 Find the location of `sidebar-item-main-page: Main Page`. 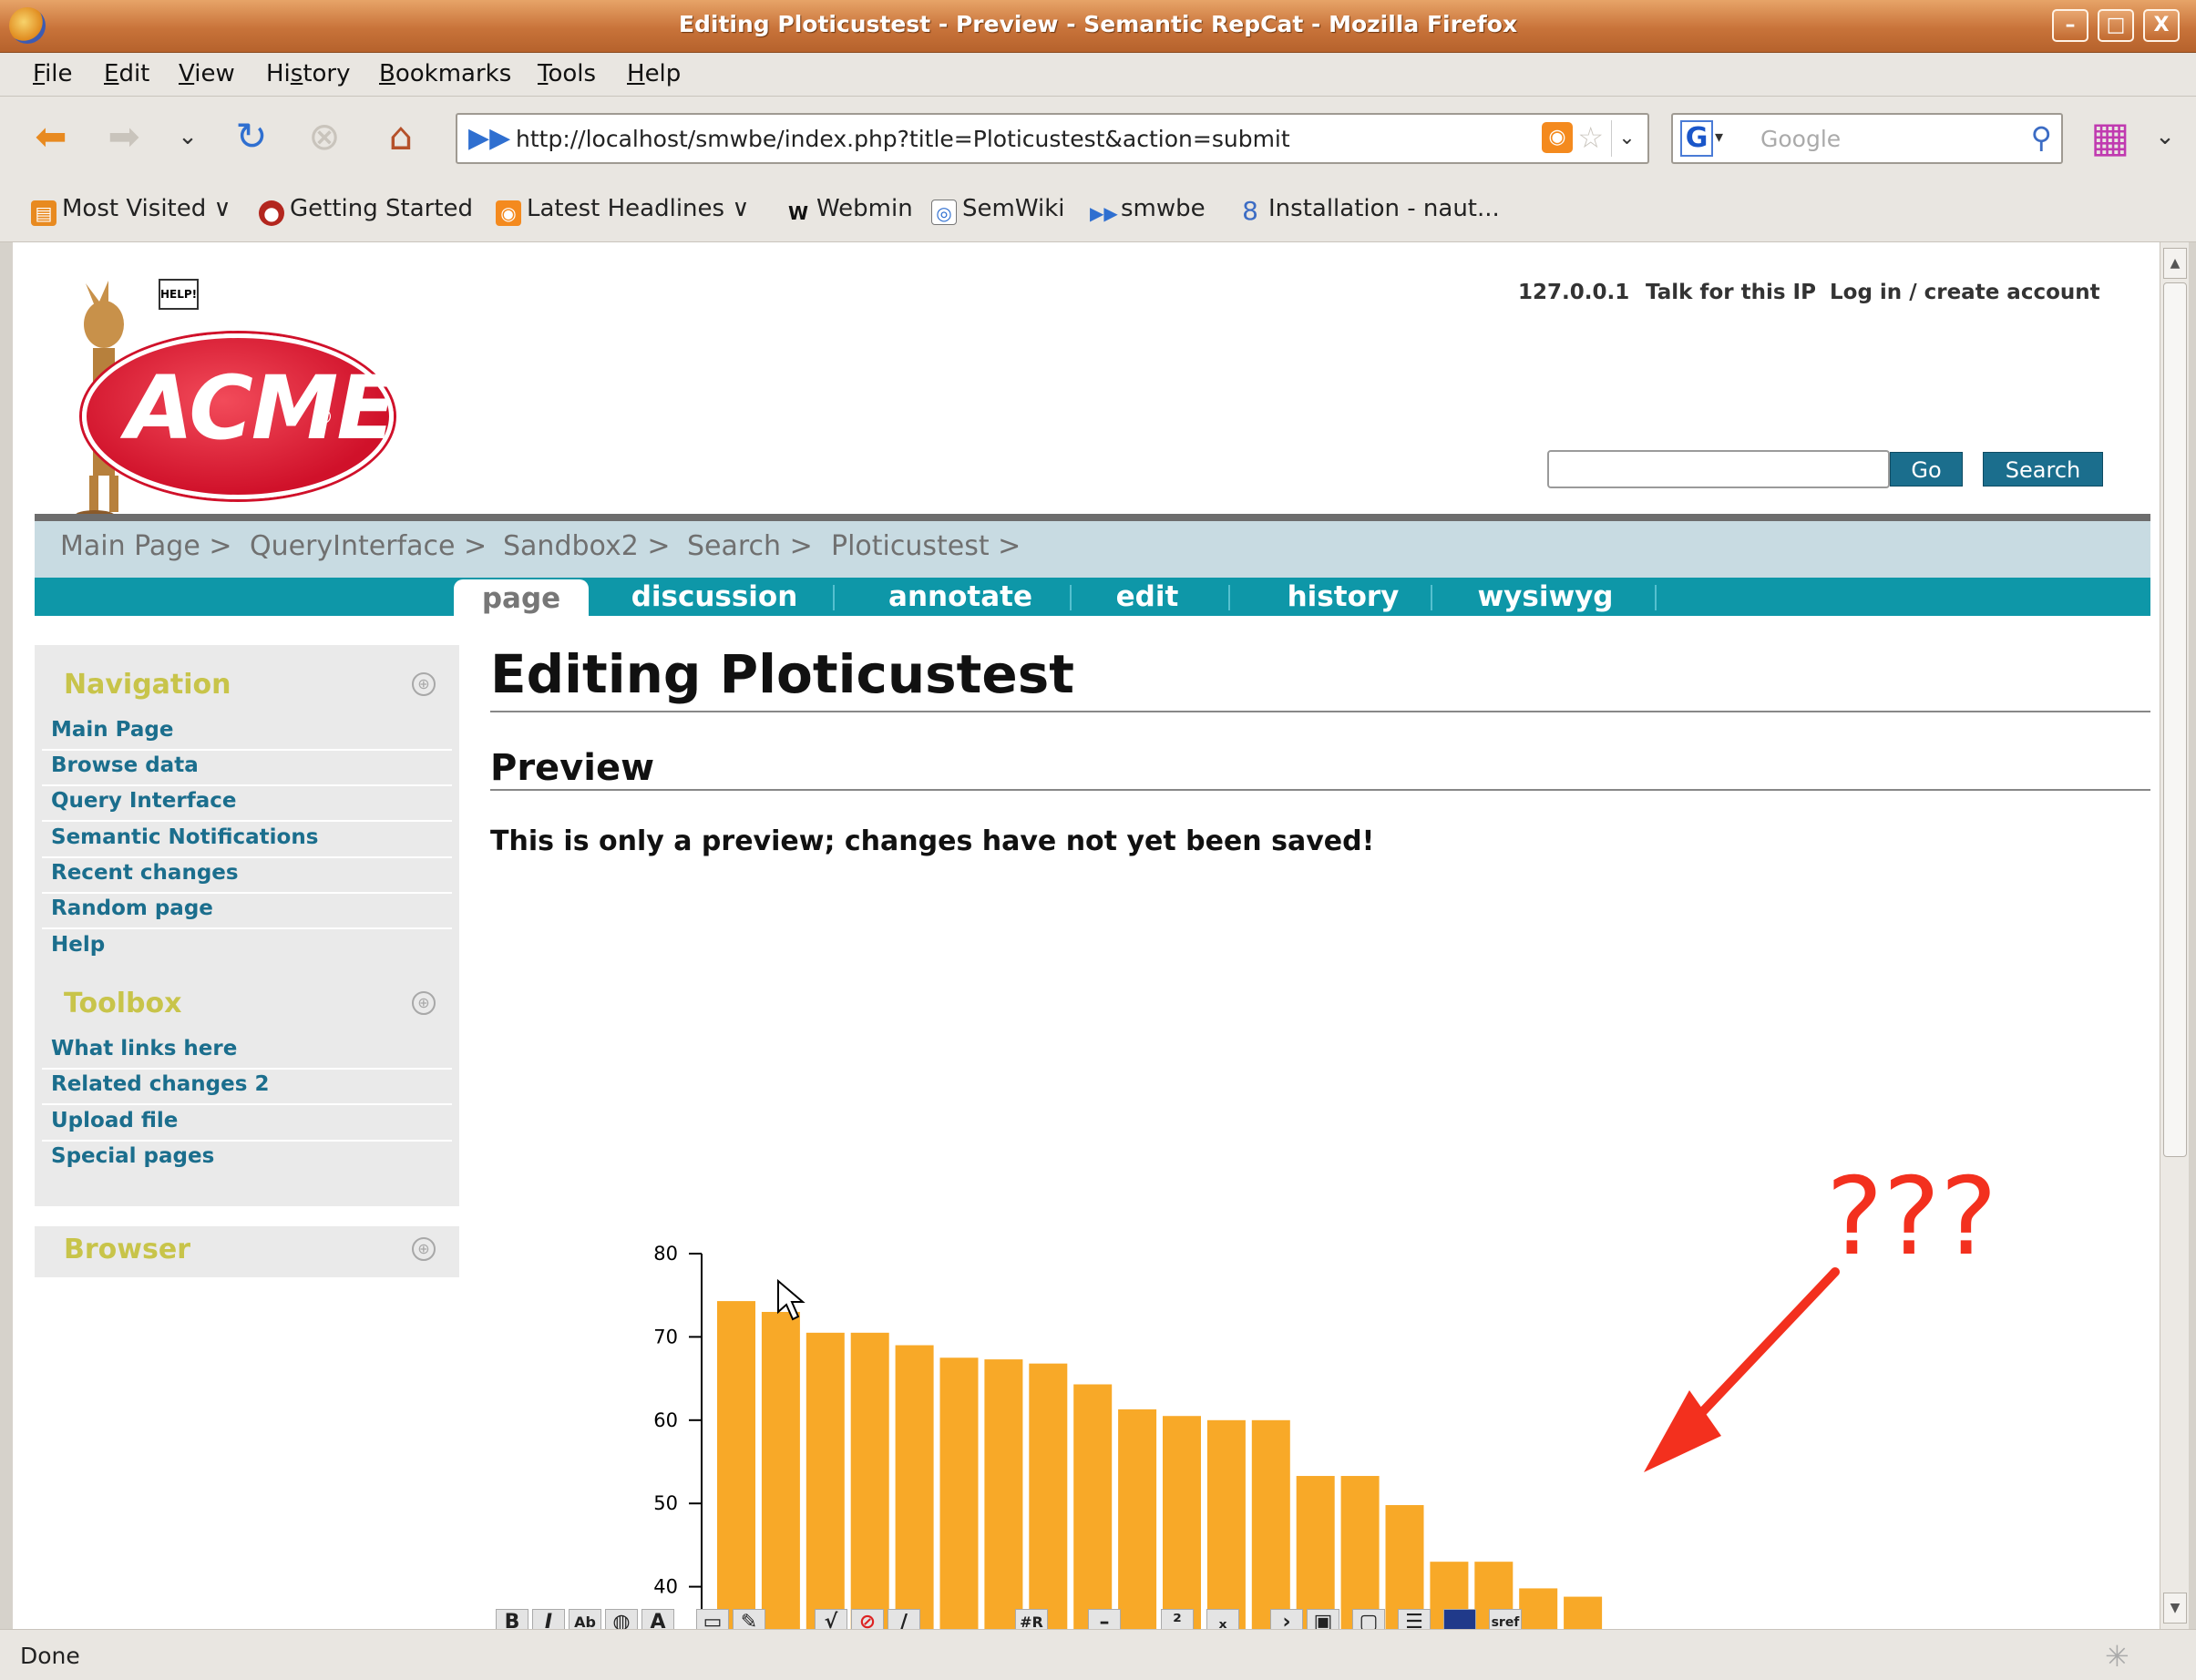

sidebar-item-main-page: Main Page is located at coordinates (112, 730).